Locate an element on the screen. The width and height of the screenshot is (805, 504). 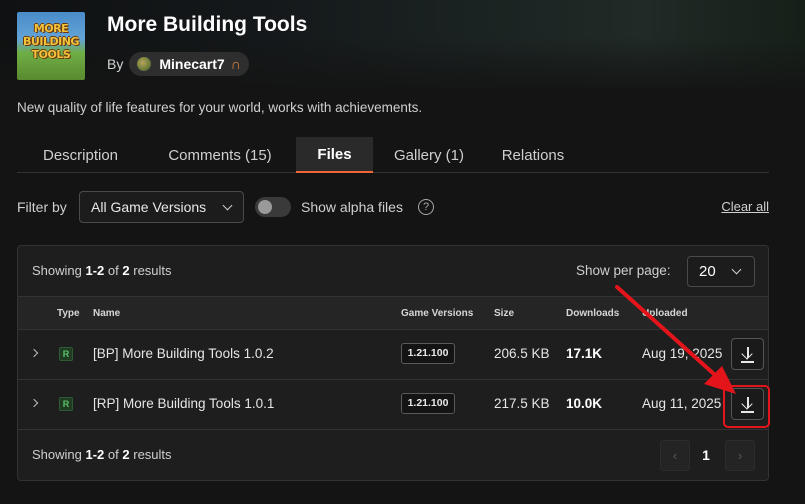
pager-current-page: 1 is located at coordinates (706, 455).